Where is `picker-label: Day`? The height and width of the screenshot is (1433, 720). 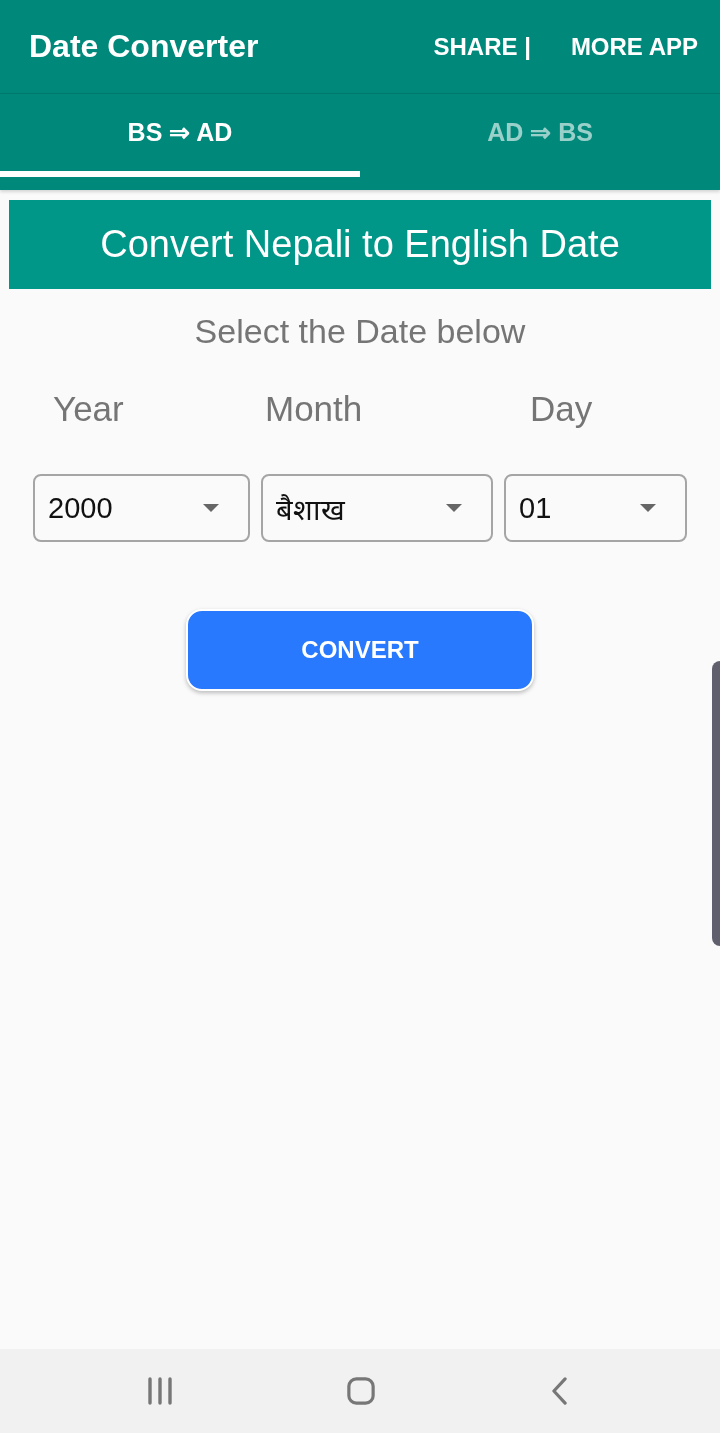
picker-label: Day is located at coordinates (561, 409).